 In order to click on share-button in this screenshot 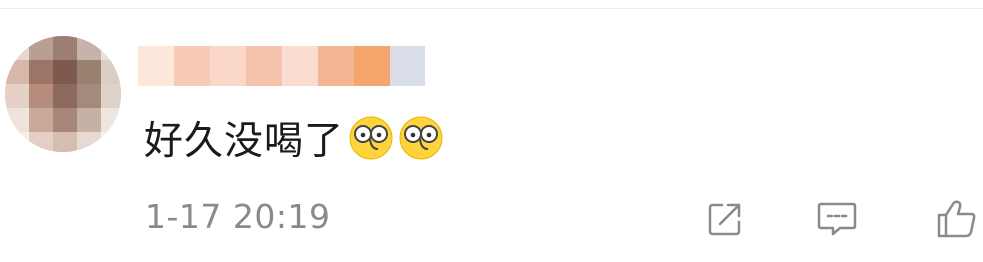, I will do `click(725, 219)`.